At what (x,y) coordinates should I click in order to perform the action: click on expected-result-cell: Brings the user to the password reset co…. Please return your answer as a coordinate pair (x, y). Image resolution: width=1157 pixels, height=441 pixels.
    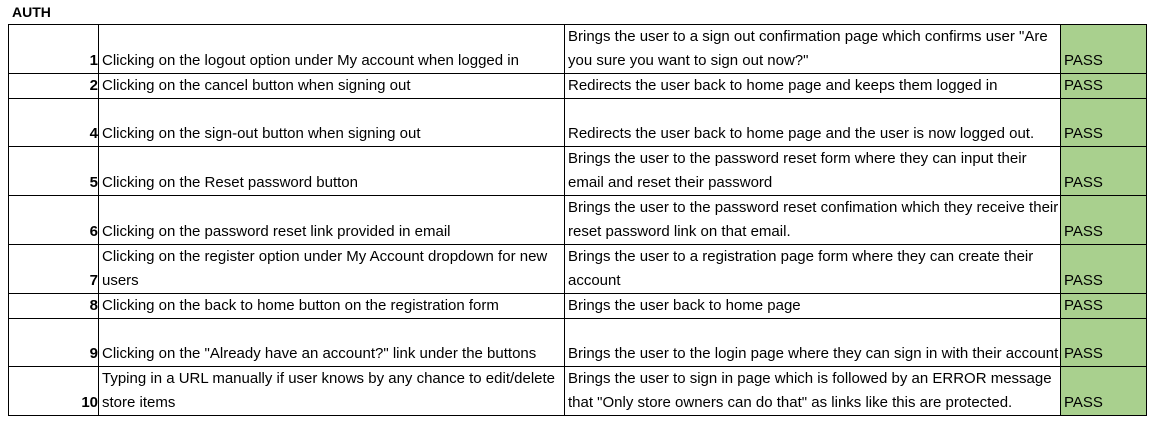
    Looking at the image, I should click on (812, 220).